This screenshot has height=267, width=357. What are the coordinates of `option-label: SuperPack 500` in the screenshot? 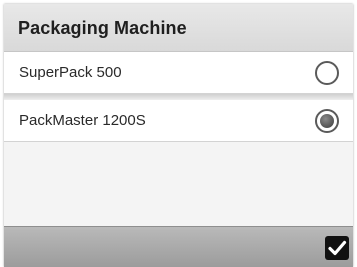 It's located at (70, 72).